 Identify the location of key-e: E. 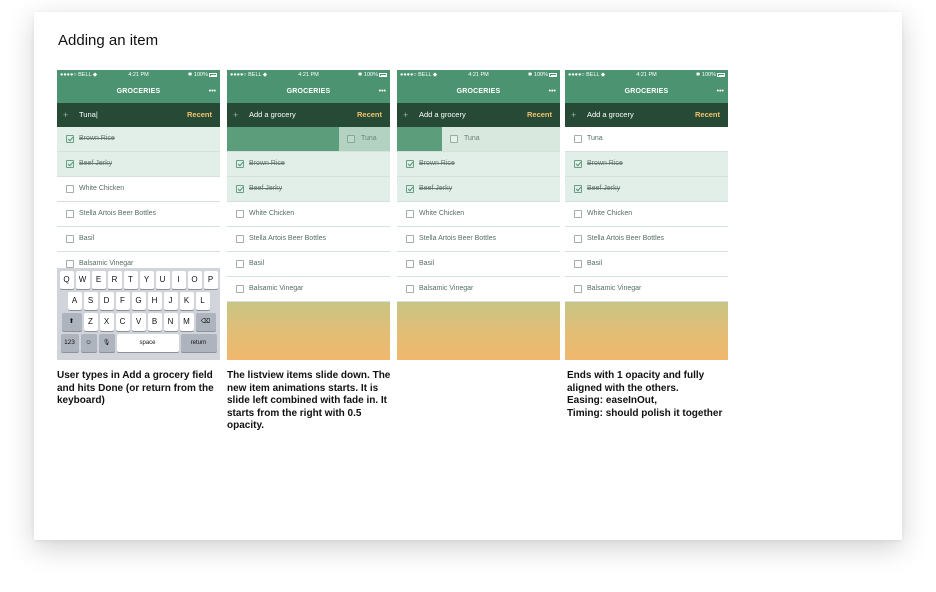
(98, 280).